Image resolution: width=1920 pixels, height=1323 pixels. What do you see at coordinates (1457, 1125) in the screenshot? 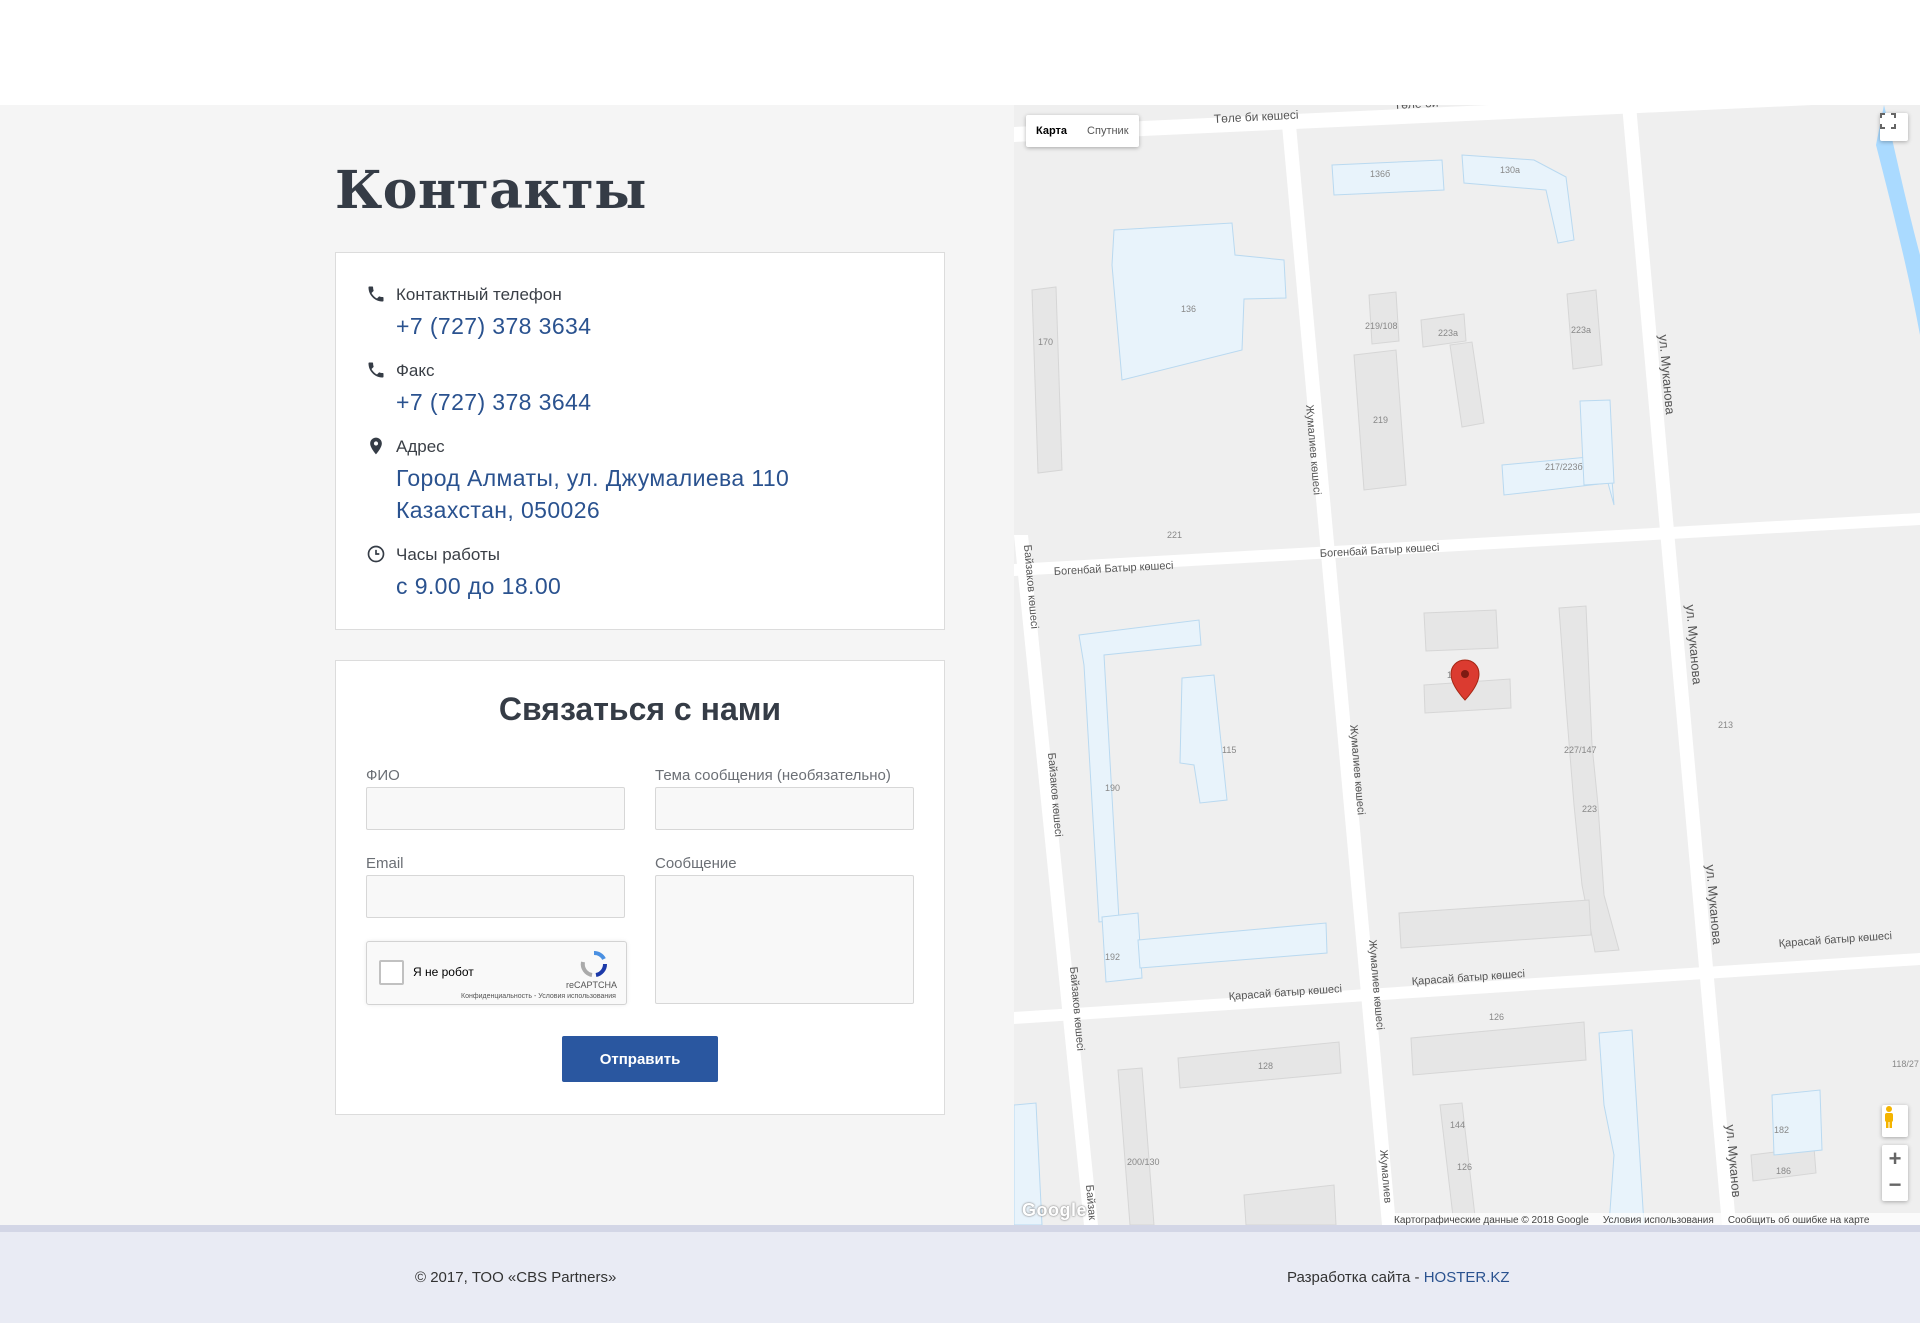
I see `svg-text: 144` at bounding box center [1457, 1125].